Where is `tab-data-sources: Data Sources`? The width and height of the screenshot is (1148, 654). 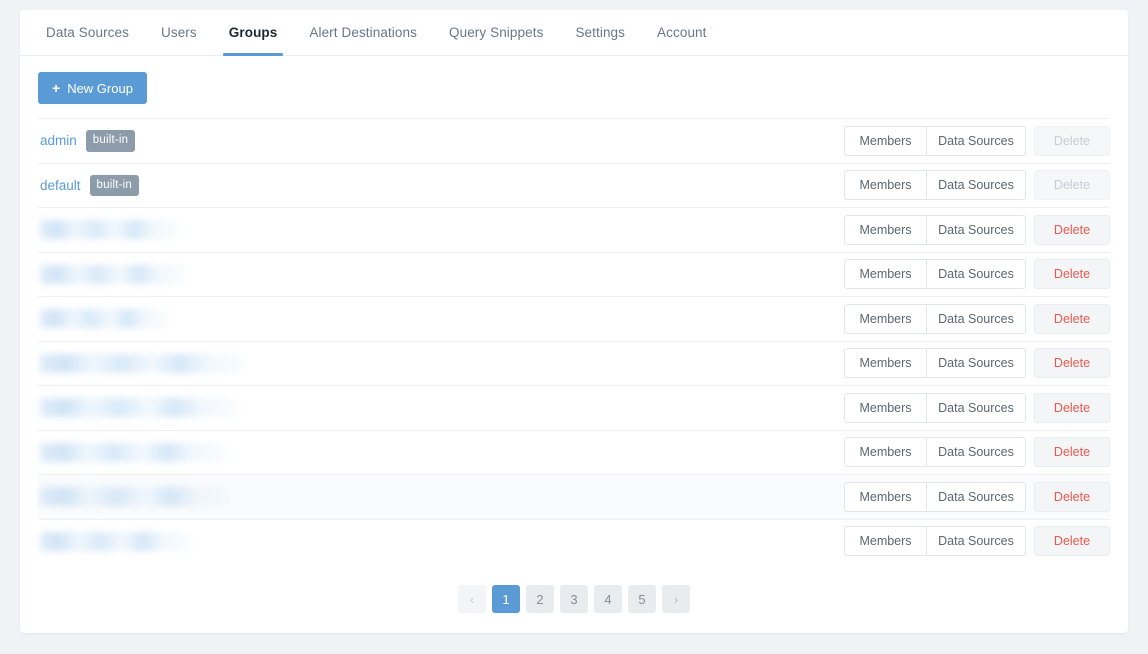
tab-data-sources: Data Sources is located at coordinates (87, 32).